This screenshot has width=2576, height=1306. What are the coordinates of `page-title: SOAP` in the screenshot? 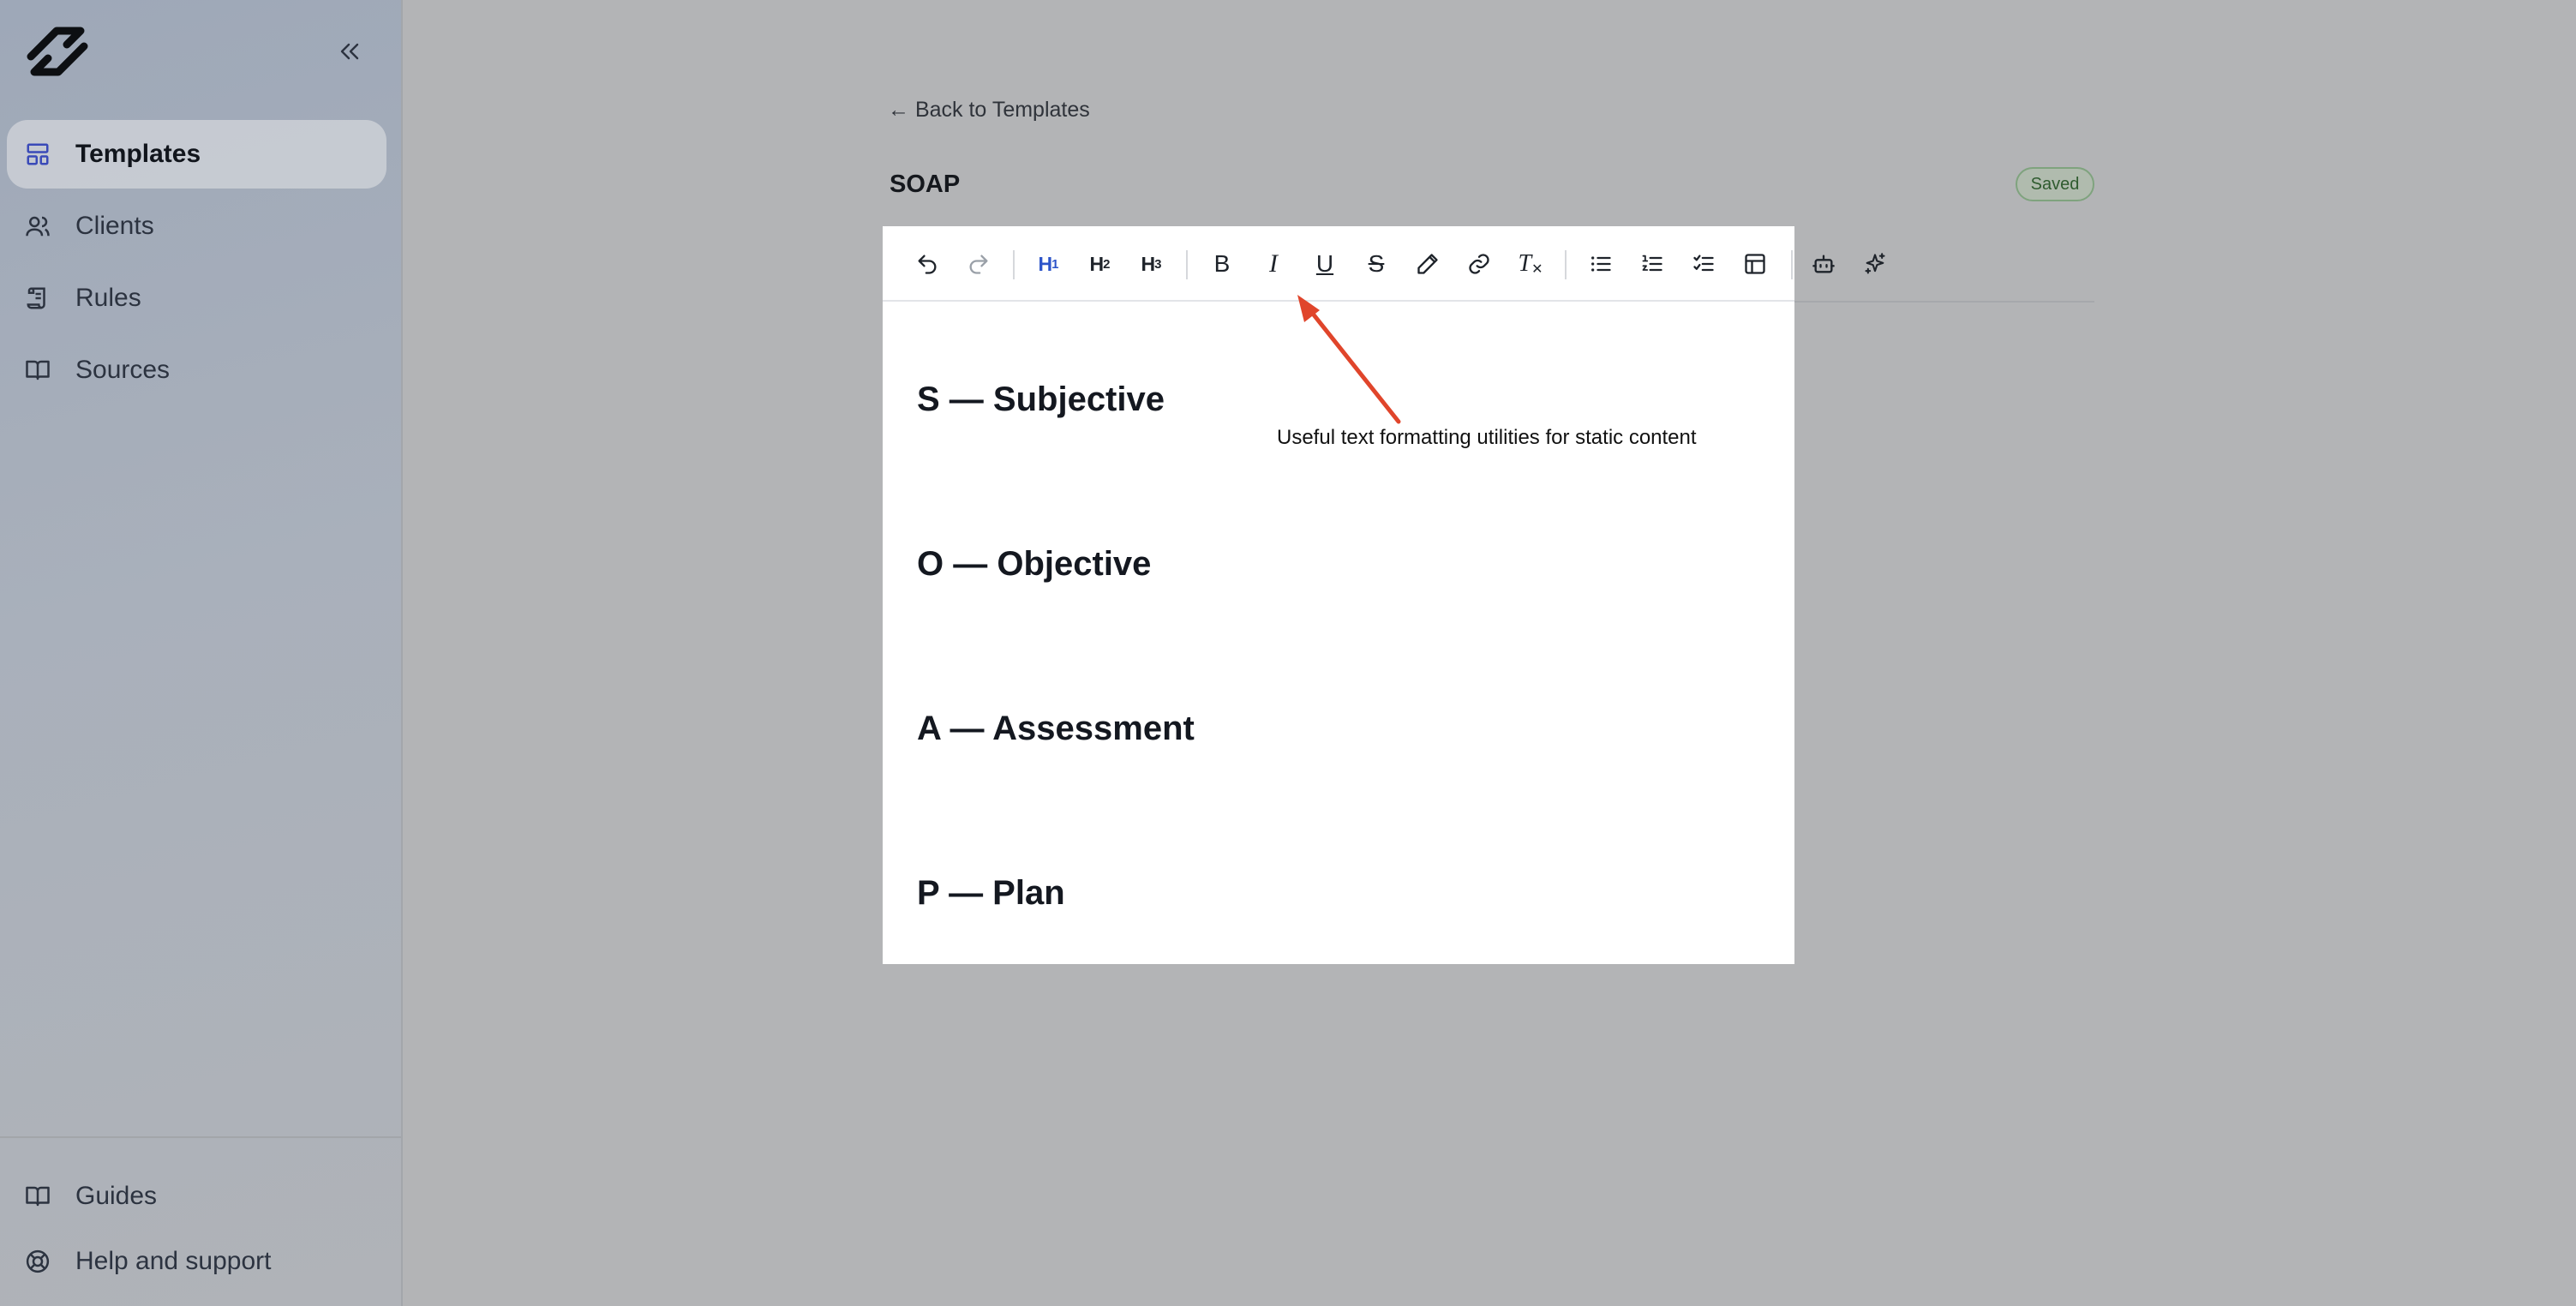 It's located at (926, 184).